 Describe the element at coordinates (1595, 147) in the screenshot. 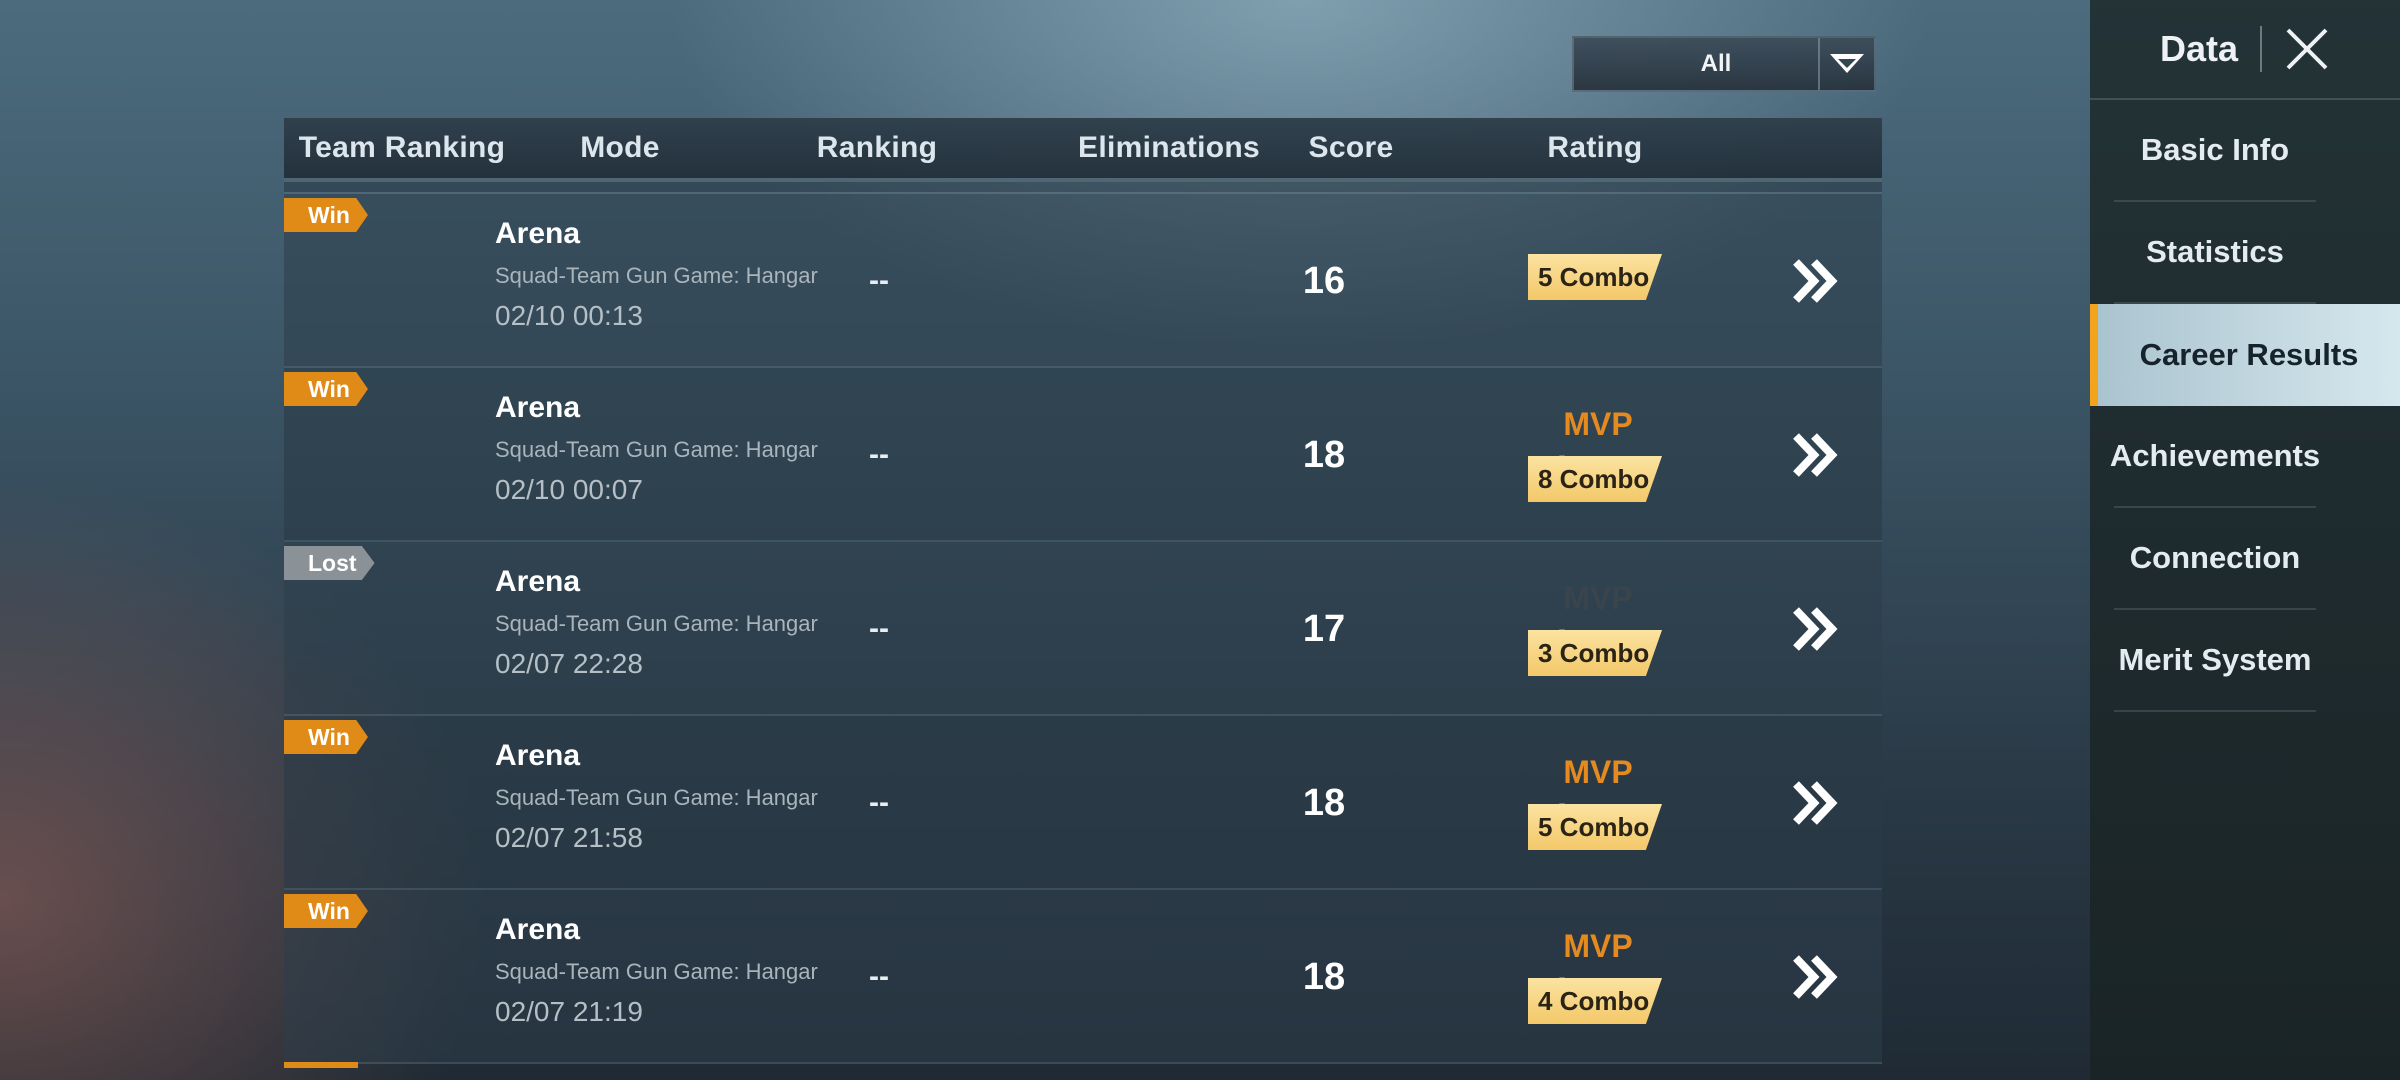

I see `header-rating: Rating` at that location.